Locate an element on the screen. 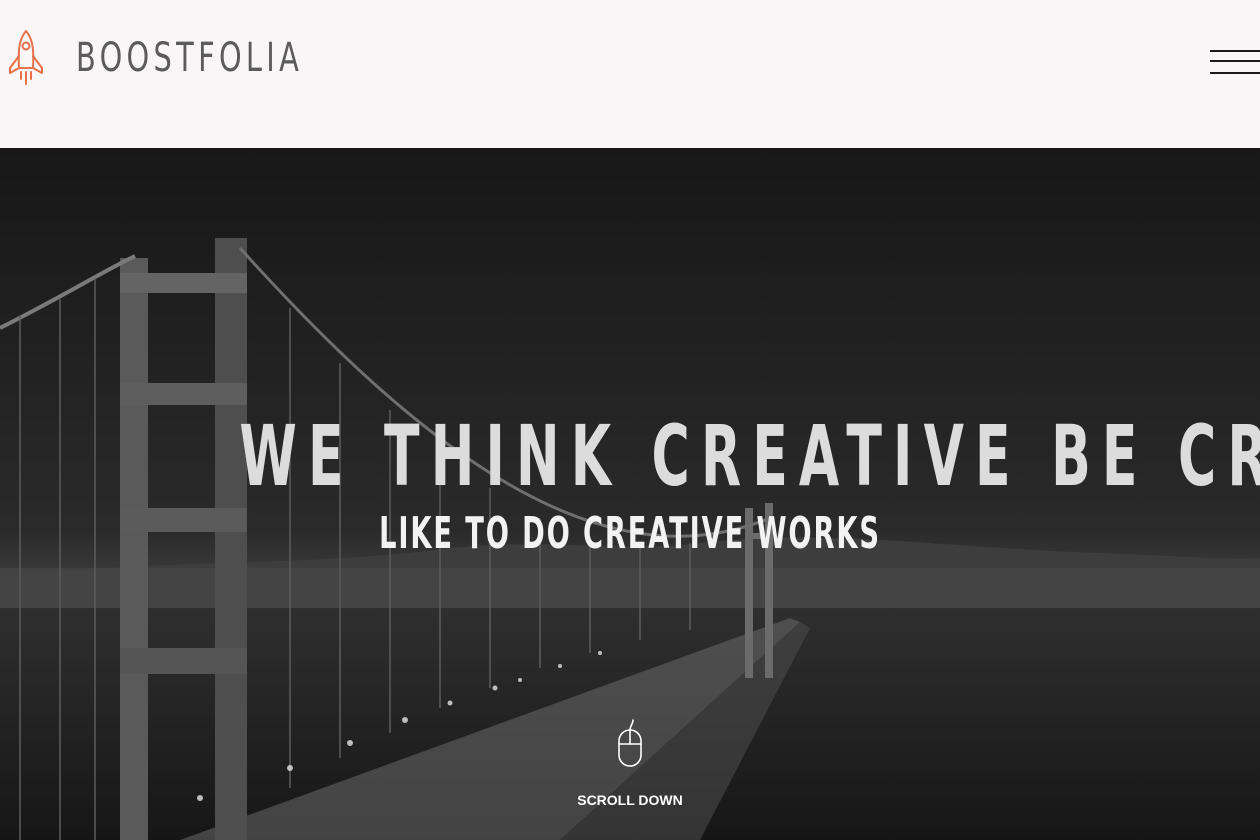  hero-title: WE THINK CREATIVE BE CREATIVE is located at coordinates (749, 456).